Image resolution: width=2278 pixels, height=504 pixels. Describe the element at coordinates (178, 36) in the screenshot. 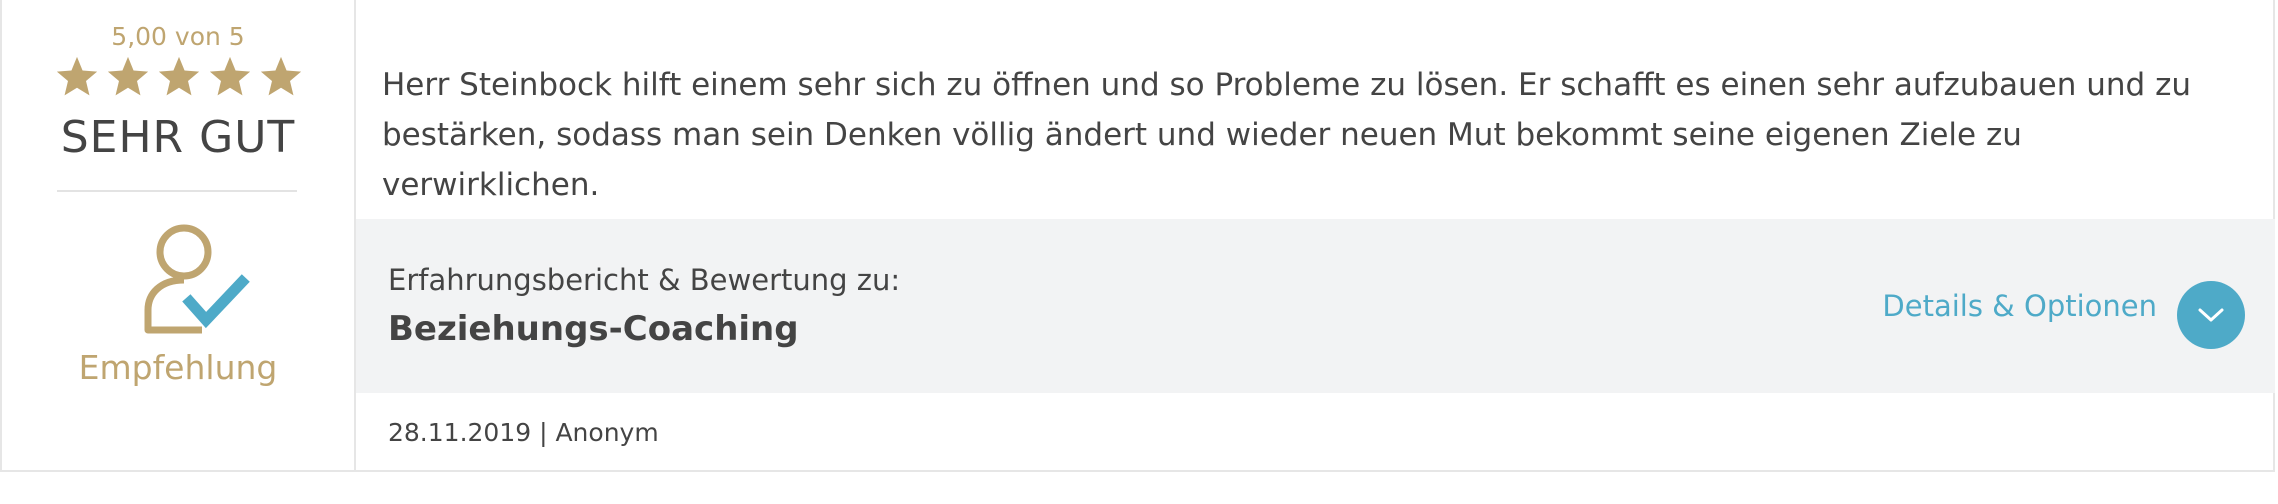

I see `rating-score: 5,00 von 5` at that location.